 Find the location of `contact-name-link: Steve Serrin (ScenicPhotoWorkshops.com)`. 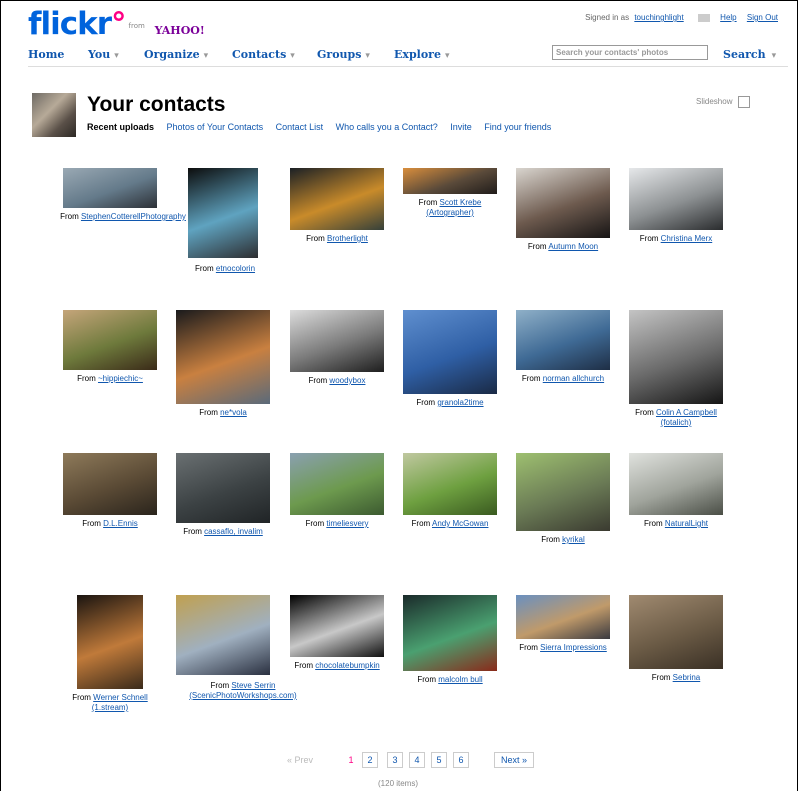

contact-name-link: Steve Serrin (ScenicPhotoWorkshops.com) is located at coordinates (242, 690).